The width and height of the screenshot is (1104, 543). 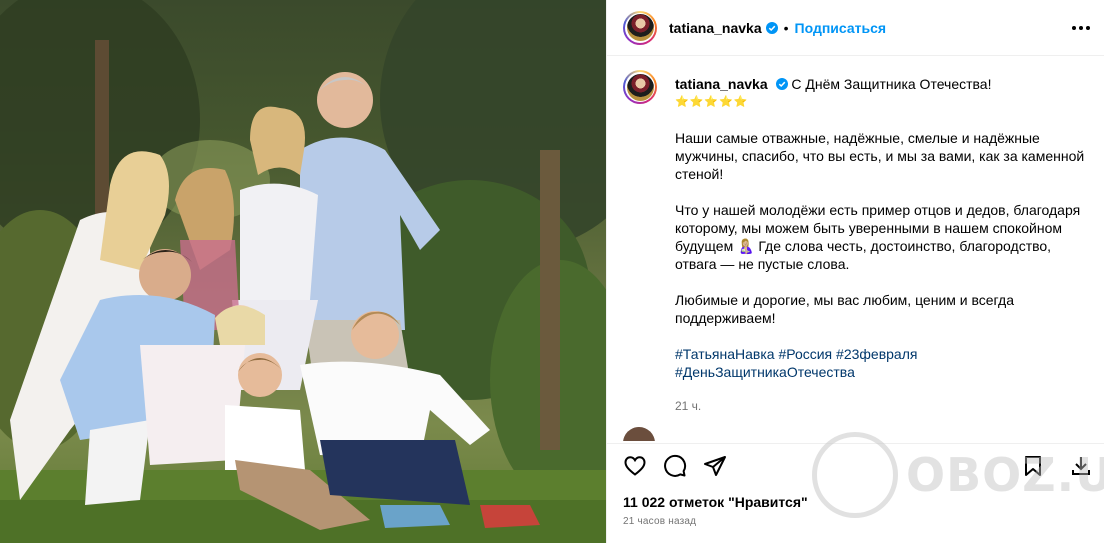 What do you see at coordinates (715, 502) in the screenshot?
I see `likes-count: 11 022 отметок "Нравится"` at bounding box center [715, 502].